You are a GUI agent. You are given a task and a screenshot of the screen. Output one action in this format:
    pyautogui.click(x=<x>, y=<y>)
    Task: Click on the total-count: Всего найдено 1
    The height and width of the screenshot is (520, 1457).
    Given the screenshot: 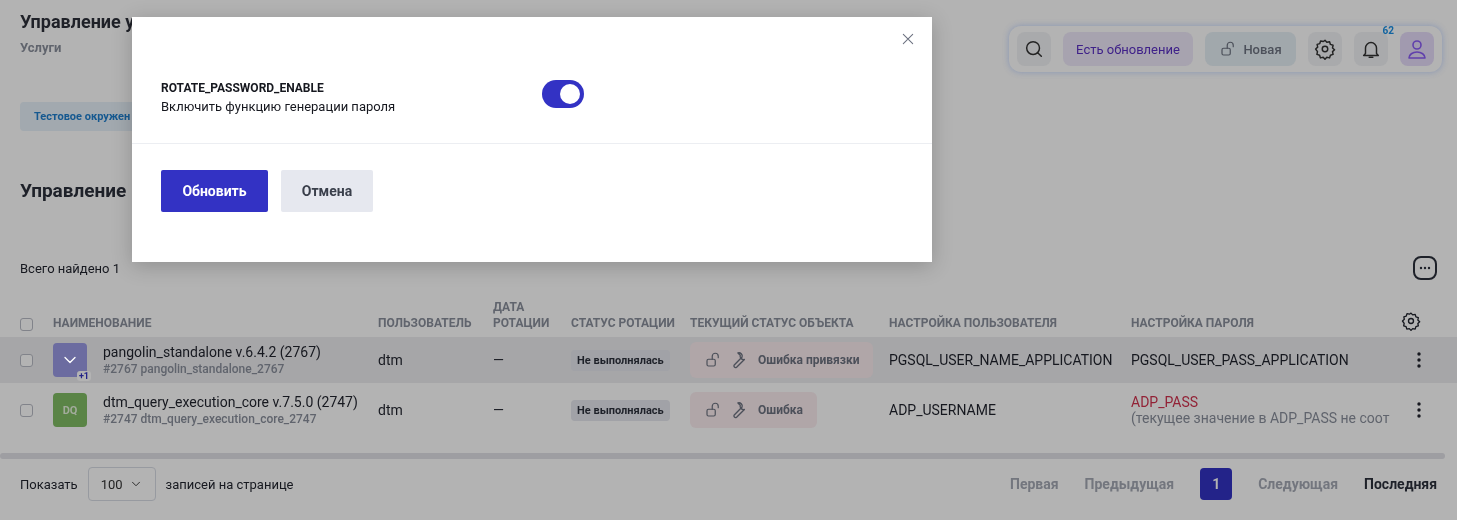 What is the action you would take?
    pyautogui.click(x=70, y=268)
    